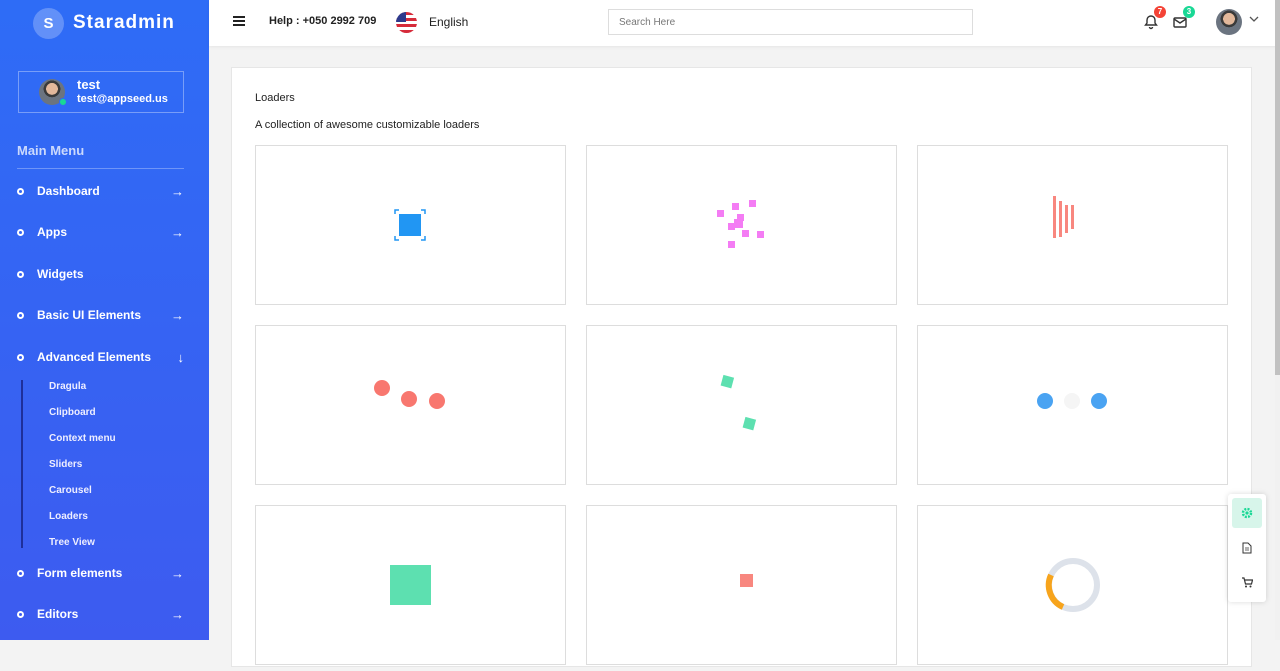 Image resolution: width=1280 pixels, height=671 pixels. Describe the element at coordinates (1189, 12) in the screenshot. I see `message-badge: 3` at that location.